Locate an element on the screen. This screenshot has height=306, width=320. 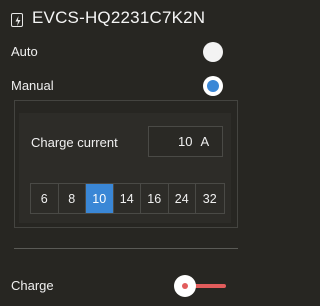
auto-label: Auto is located at coordinates (24, 51).